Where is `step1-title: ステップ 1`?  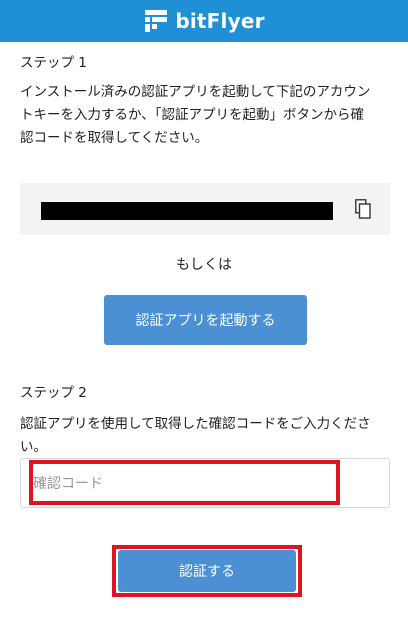 step1-title: ステップ 1 is located at coordinates (53, 63).